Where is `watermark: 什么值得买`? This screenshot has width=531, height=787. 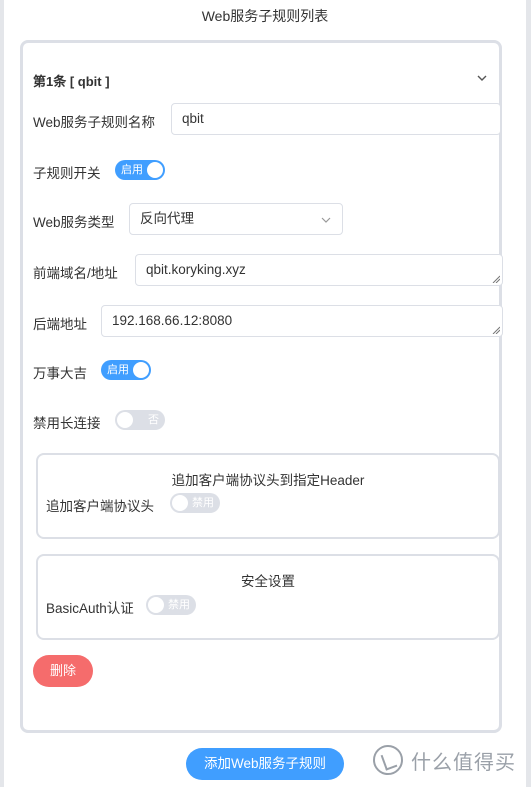
watermark: 什么值得买 is located at coordinates (444, 760).